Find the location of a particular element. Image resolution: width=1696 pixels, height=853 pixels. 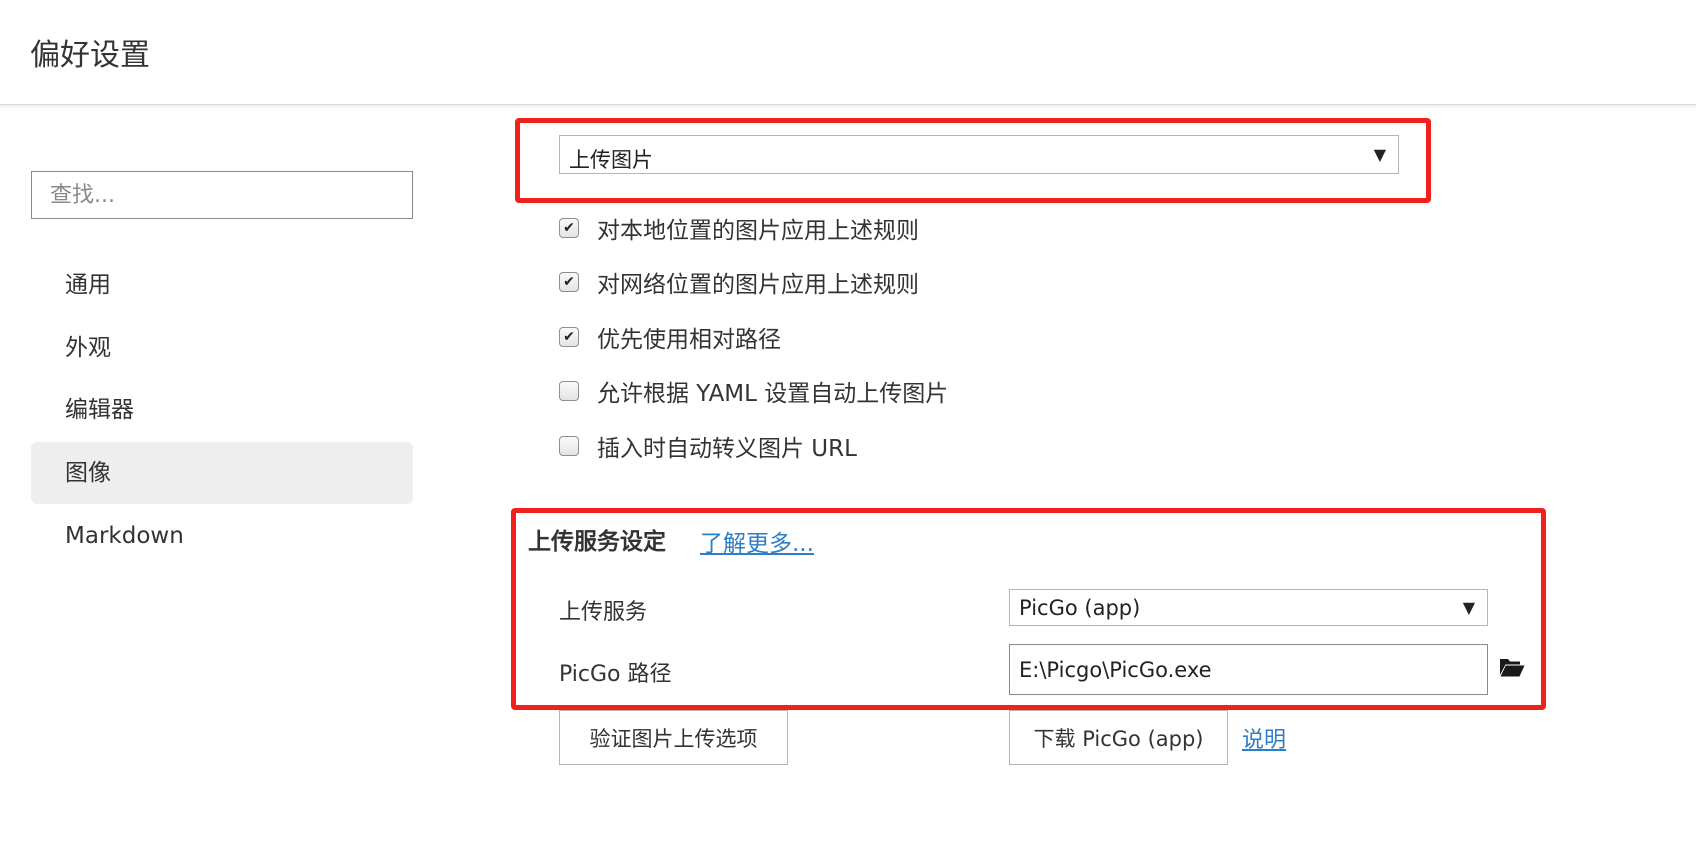

option-apply-local: ✔ 对本地位置的图片应用上述规则 is located at coordinates (739, 228).